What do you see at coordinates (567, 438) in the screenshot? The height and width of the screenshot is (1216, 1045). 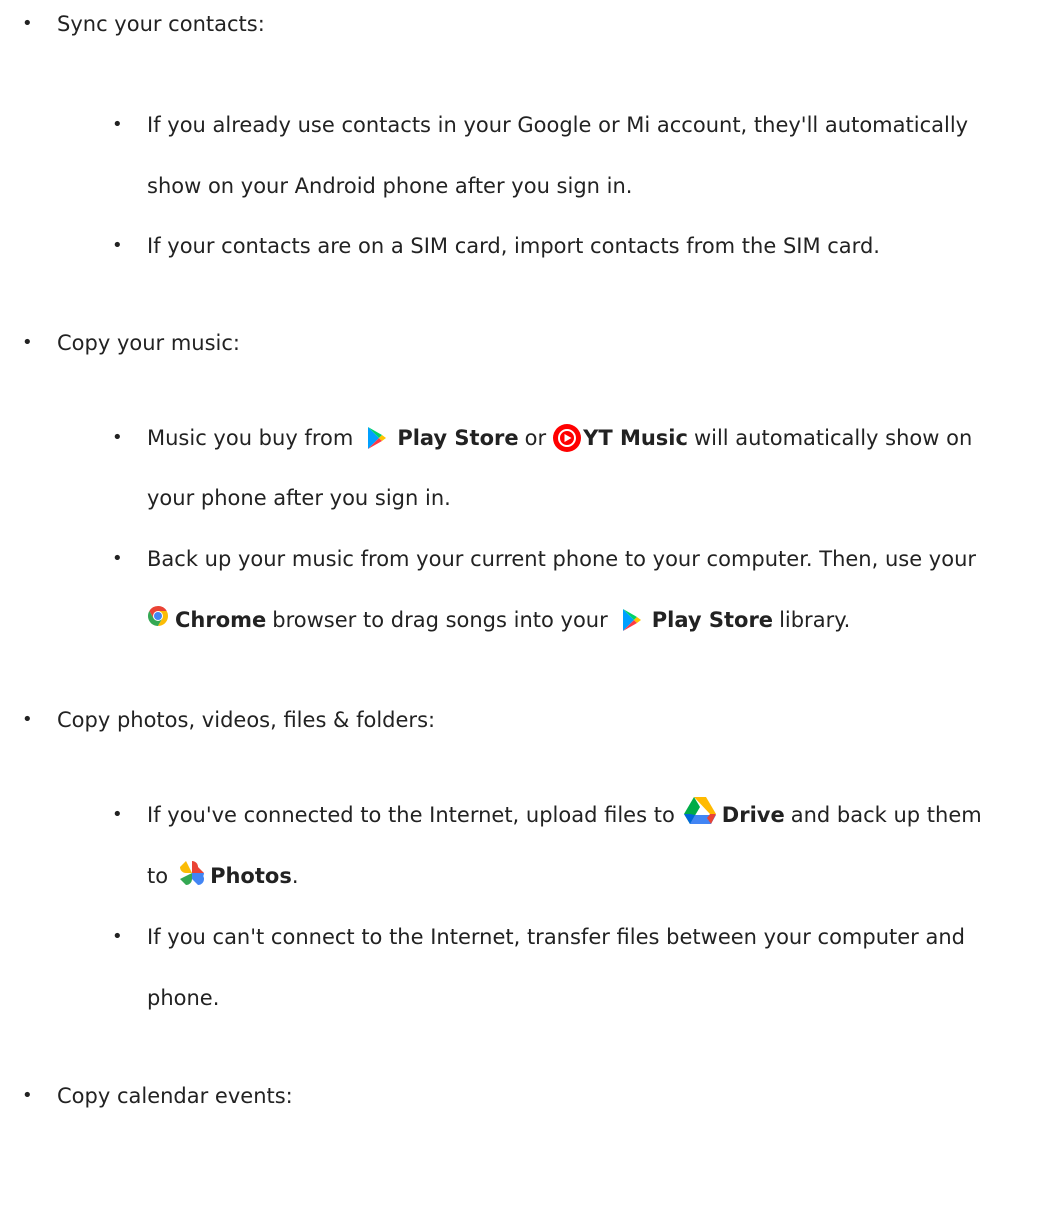 I see `yt-music-icon` at bounding box center [567, 438].